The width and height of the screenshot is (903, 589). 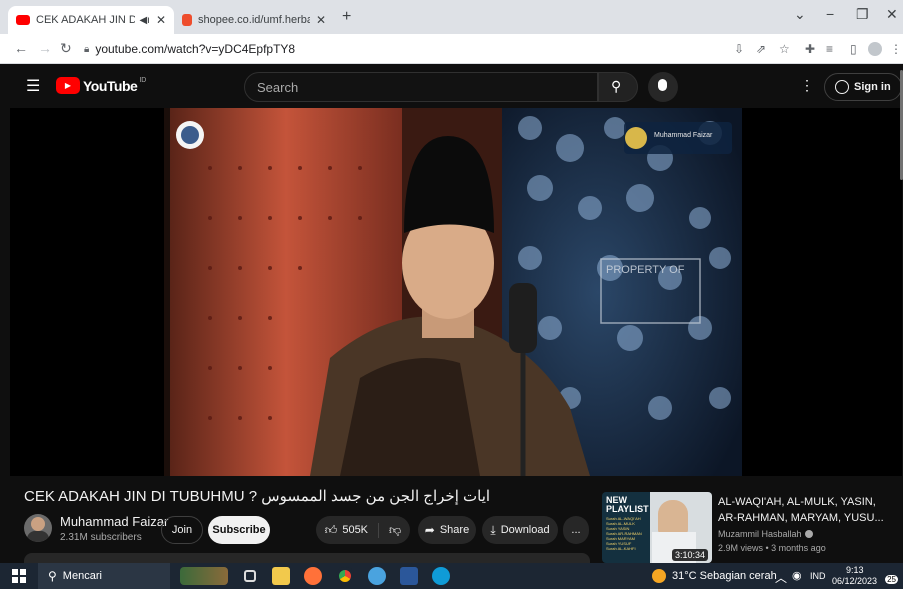 I want to click on chrome-icon, so click(x=345, y=576).